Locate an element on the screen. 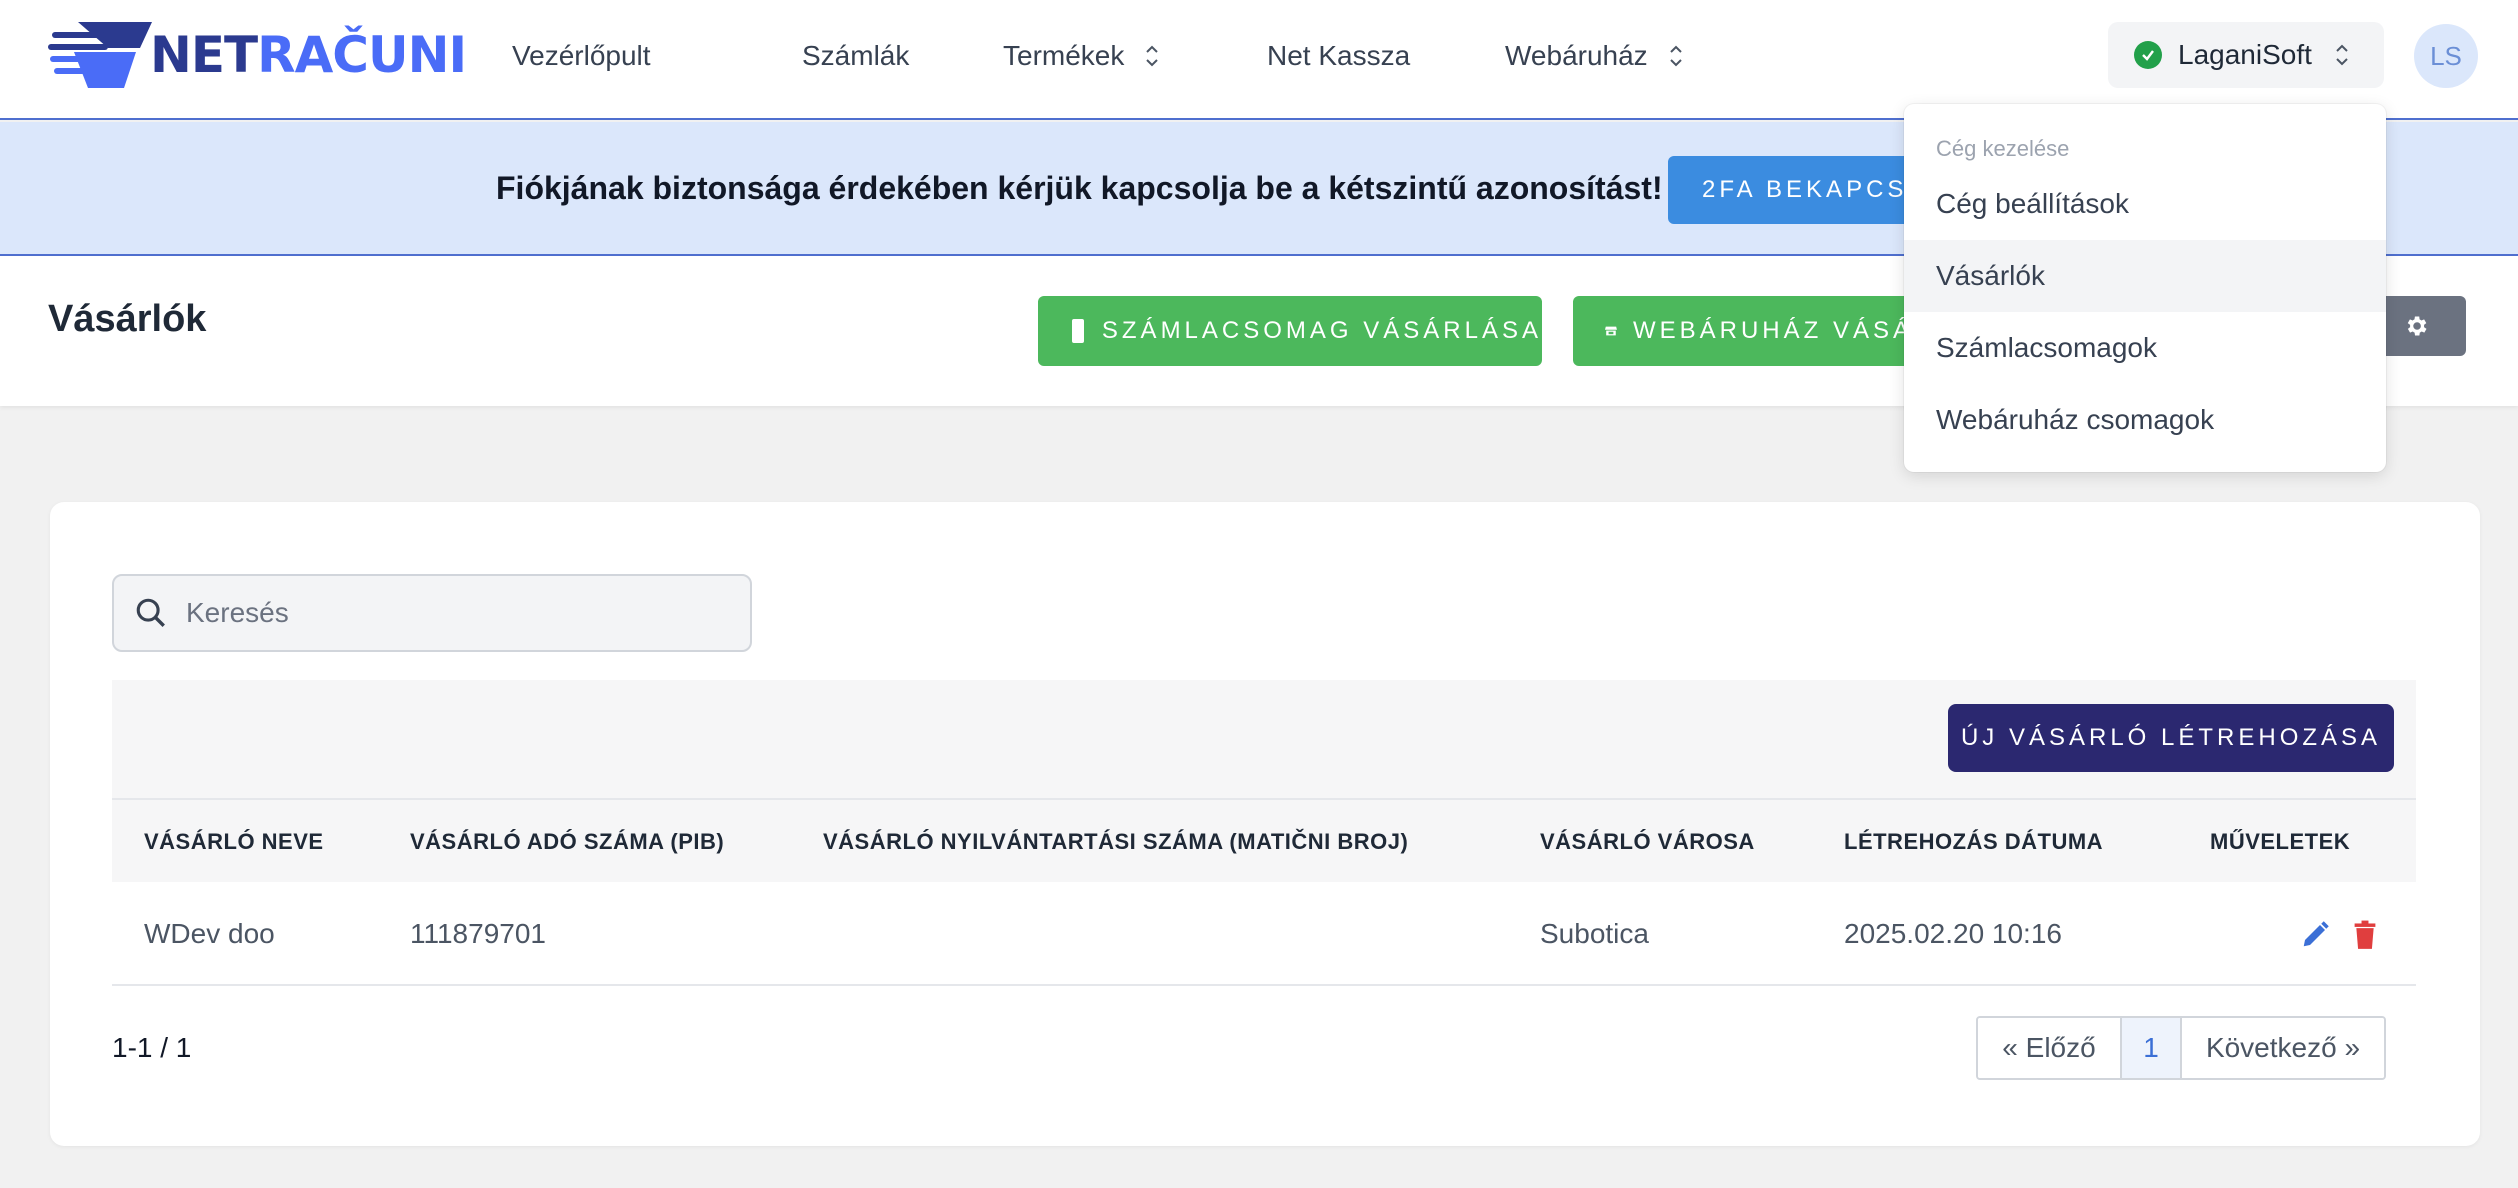  search-icon is located at coordinates (150, 612).